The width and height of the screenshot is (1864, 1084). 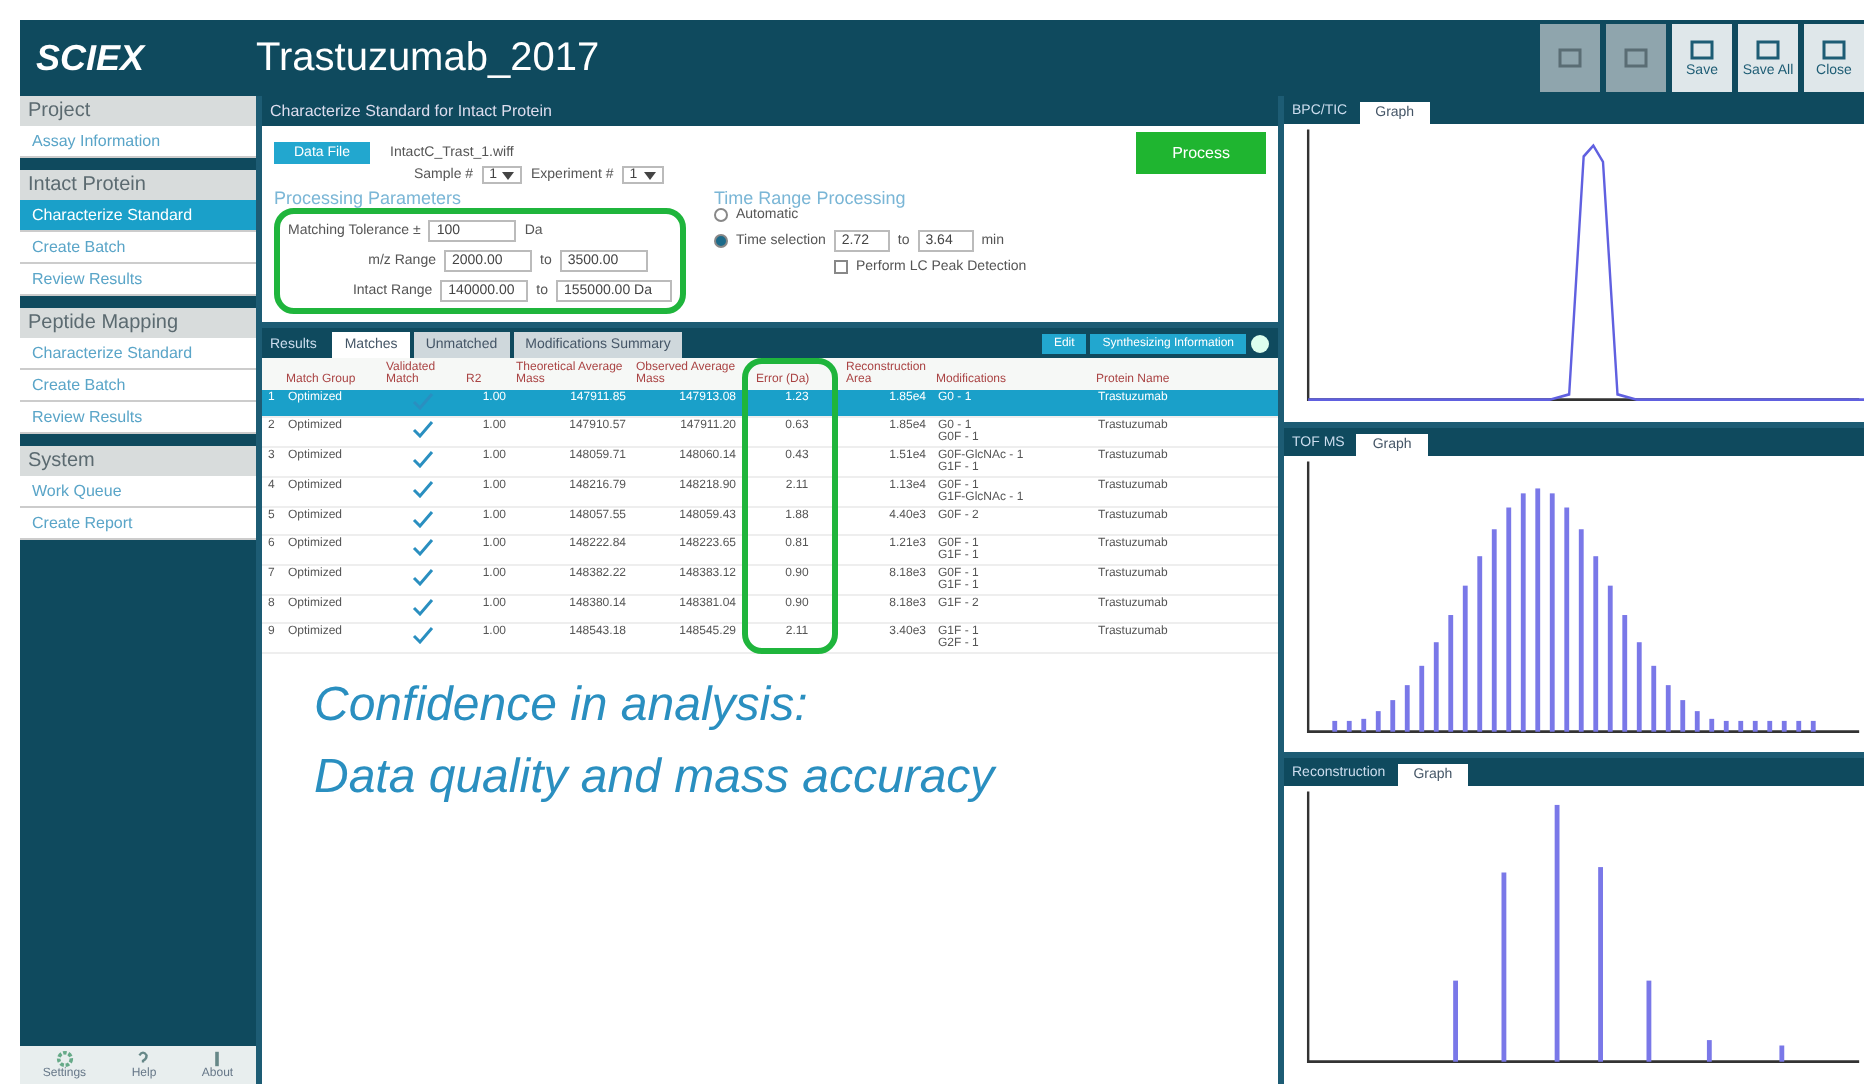 I want to click on caption-text: Data quality and mass accuracy, so click(x=656, y=778).